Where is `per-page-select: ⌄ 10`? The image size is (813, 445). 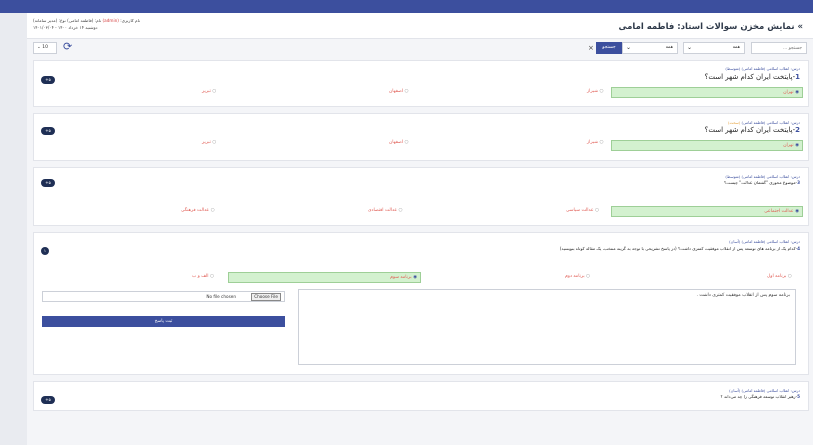
per-page-select: ⌄ 10 is located at coordinates (45, 48).